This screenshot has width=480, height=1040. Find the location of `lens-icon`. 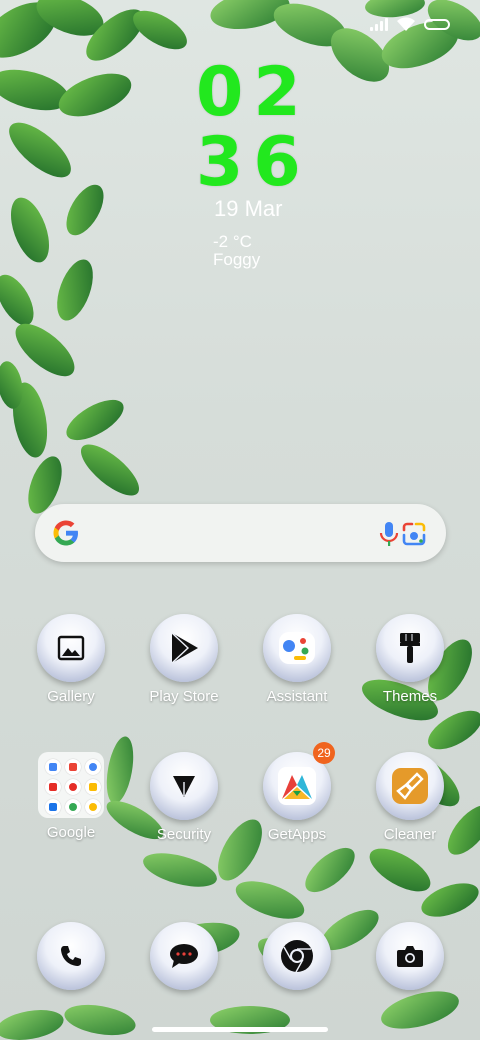

lens-icon is located at coordinates (414, 534).